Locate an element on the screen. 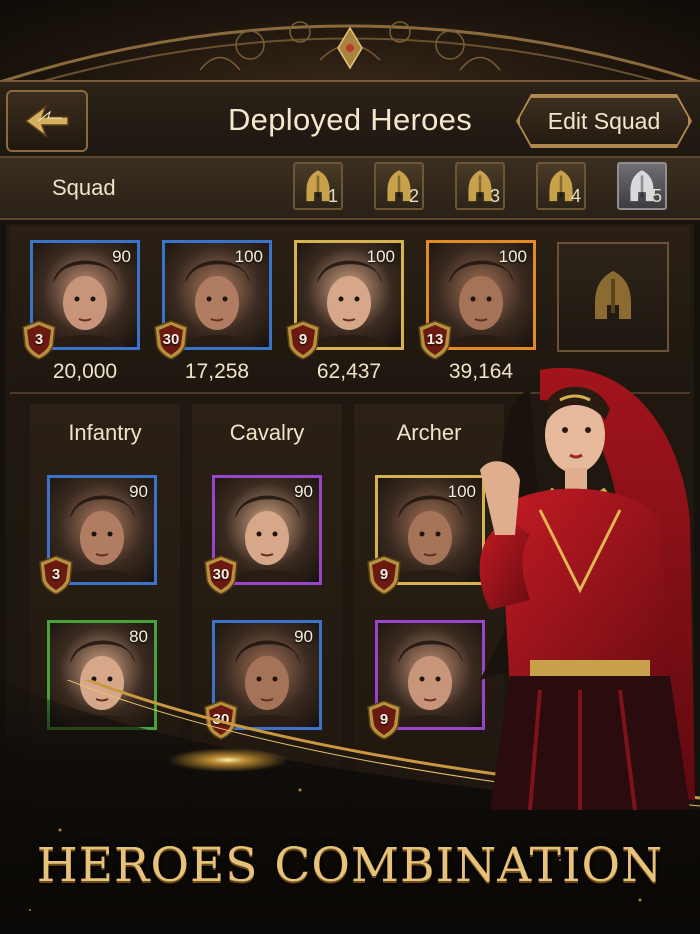 Image resolution: width=700 pixels, height=934 pixels. hero-rank: 13 is located at coordinates (435, 339).